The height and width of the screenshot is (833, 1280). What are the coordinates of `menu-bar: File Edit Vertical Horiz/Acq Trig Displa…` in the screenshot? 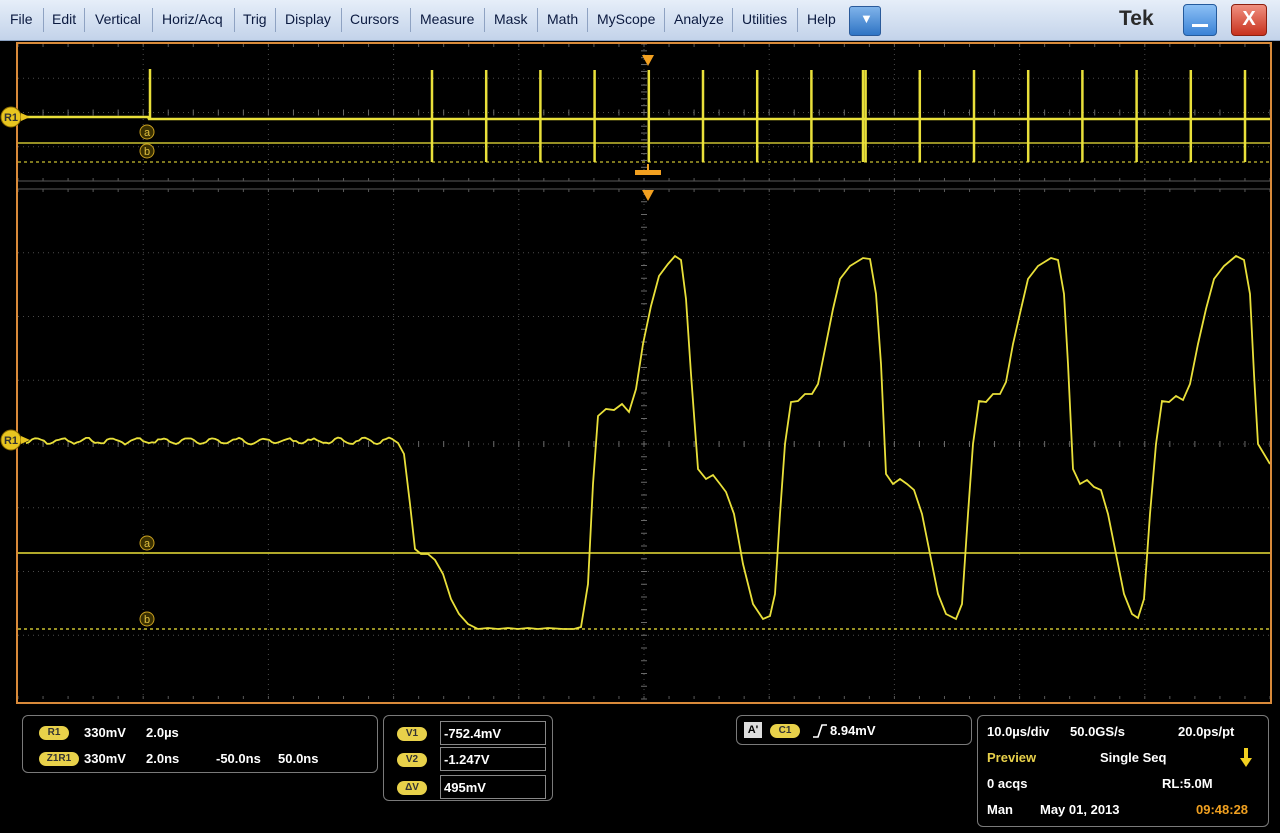 It's located at (640, 20).